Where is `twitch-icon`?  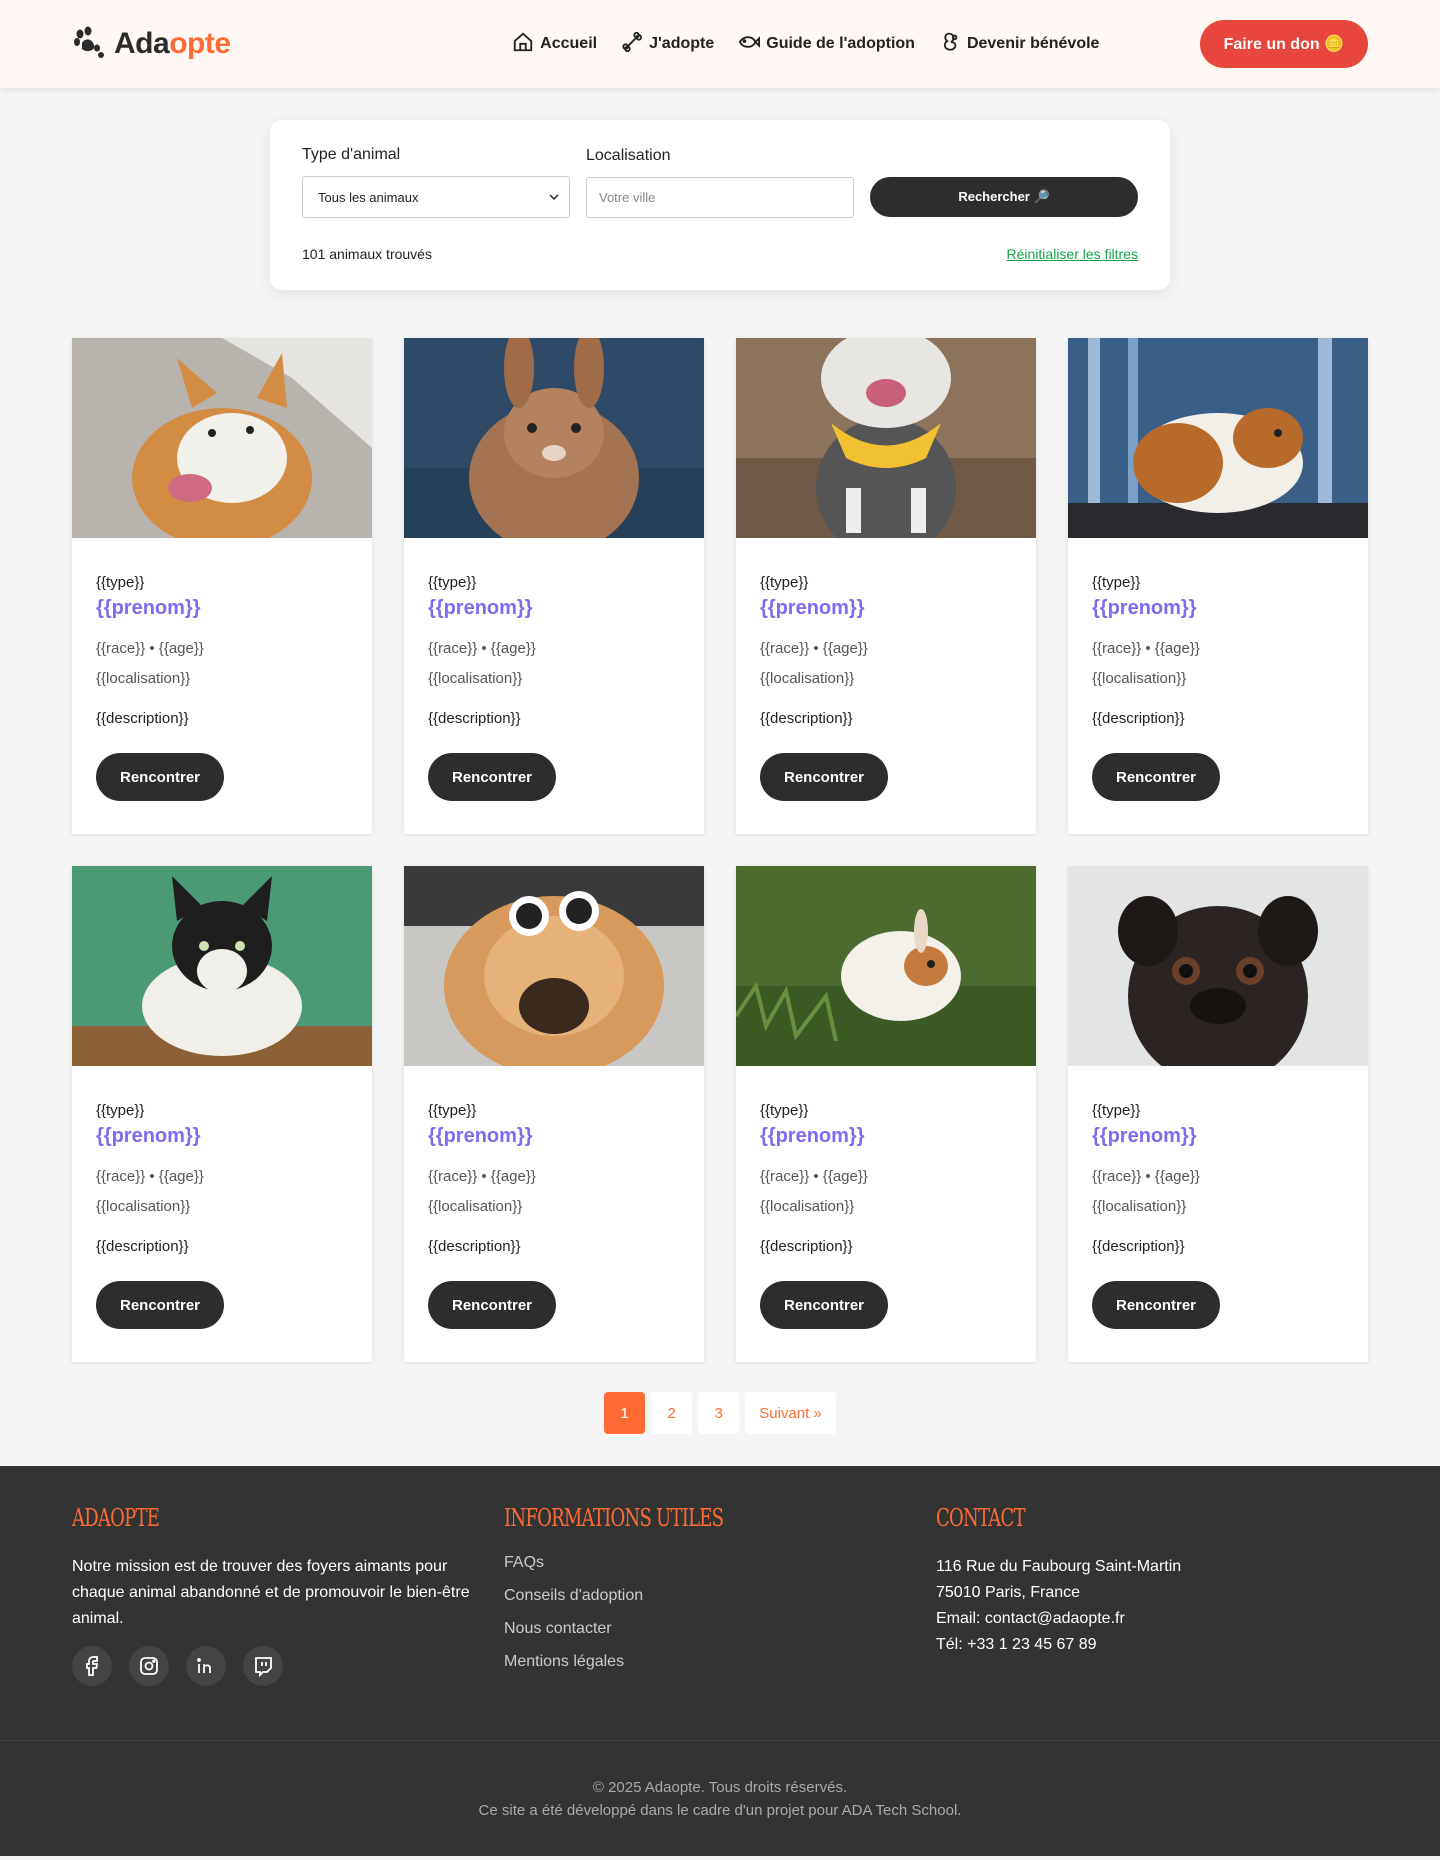 twitch-icon is located at coordinates (263, 1666).